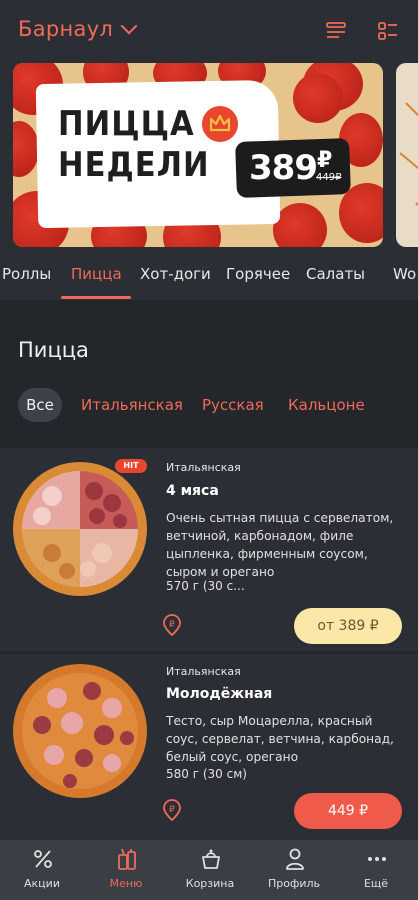 Image resolution: width=418 pixels, height=900 pixels. I want to click on tab-salads: Салаты, so click(335, 274).